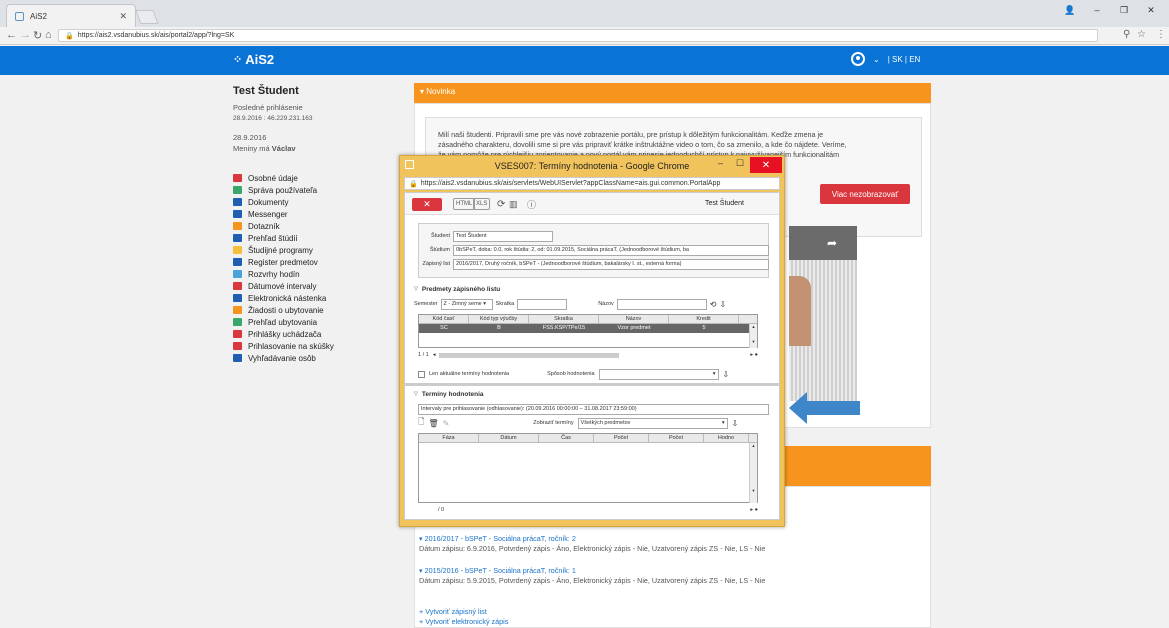 The width and height of the screenshot is (1169, 628). What do you see at coordinates (318, 298) in the screenshot?
I see `sidebar-item: Elektronická nástenka` at bounding box center [318, 298].